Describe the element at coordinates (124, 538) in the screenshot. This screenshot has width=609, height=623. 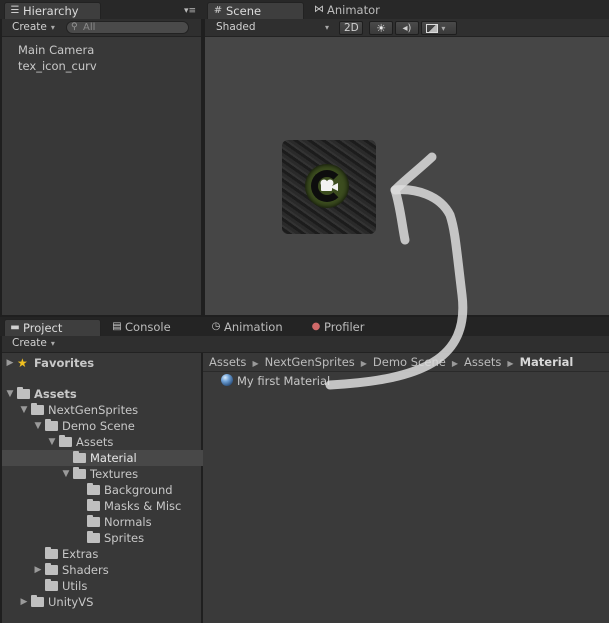
I see `tree-label: Sprites` at that location.